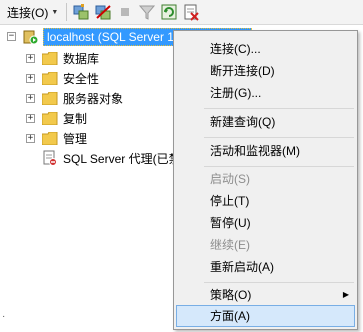 This screenshot has width=363, height=332. Describe the element at coordinates (242, 267) in the screenshot. I see `menu-item-label: 重新启动(A)` at that location.